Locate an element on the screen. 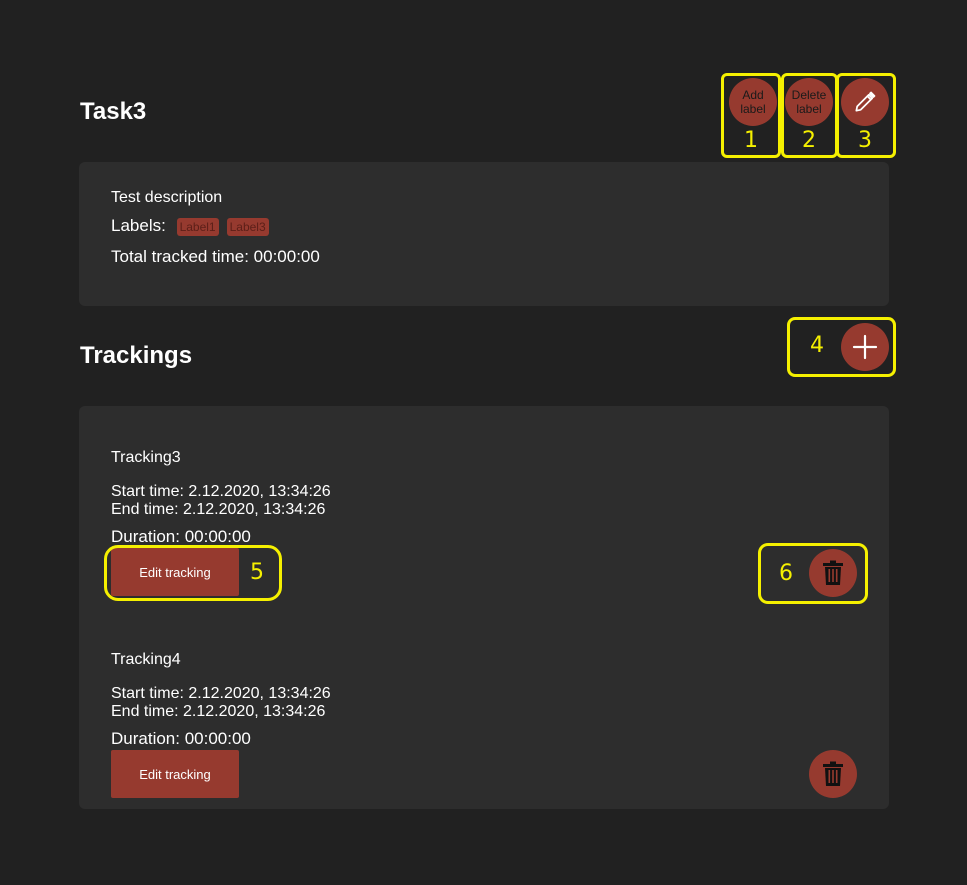 The image size is (967, 885). add-label-line2: label is located at coordinates (753, 109).